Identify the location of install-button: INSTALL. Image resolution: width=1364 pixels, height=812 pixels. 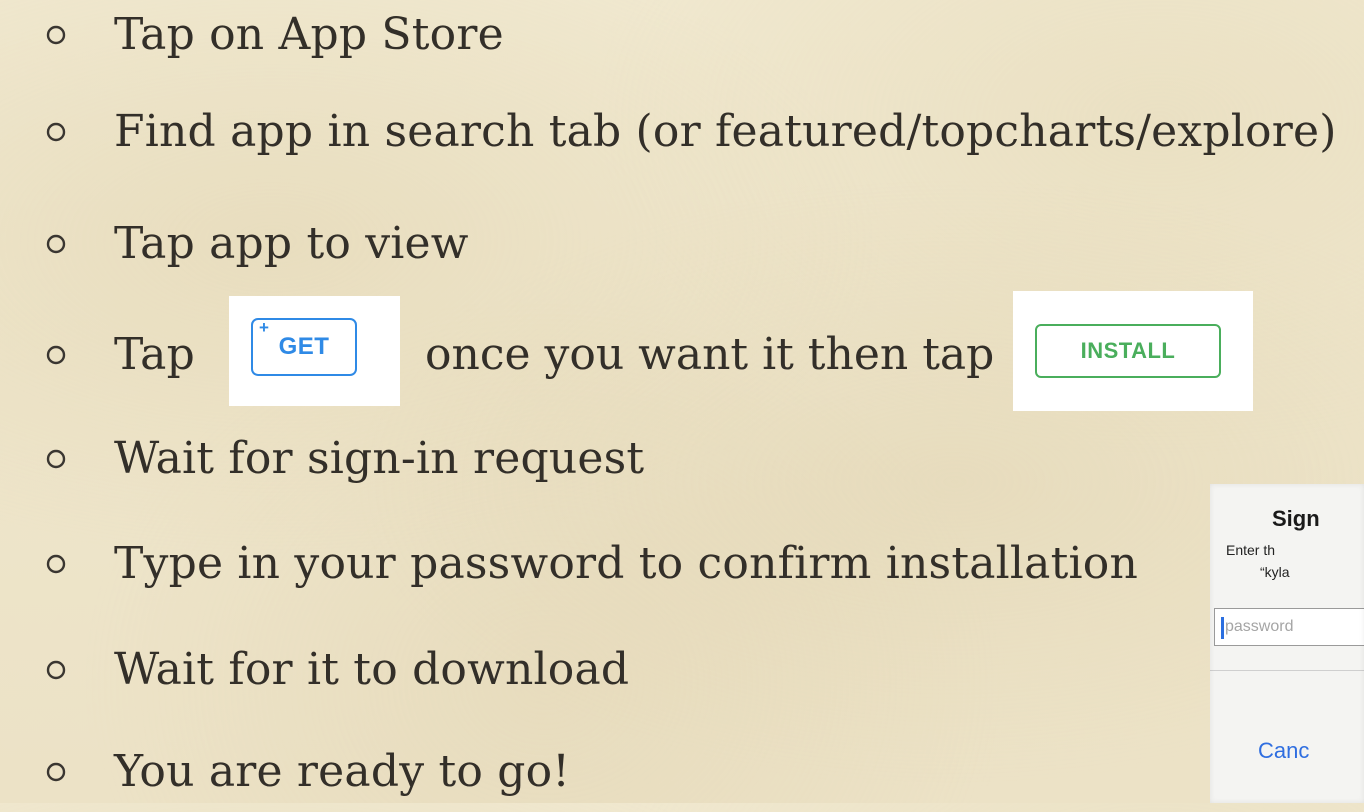
(1128, 351).